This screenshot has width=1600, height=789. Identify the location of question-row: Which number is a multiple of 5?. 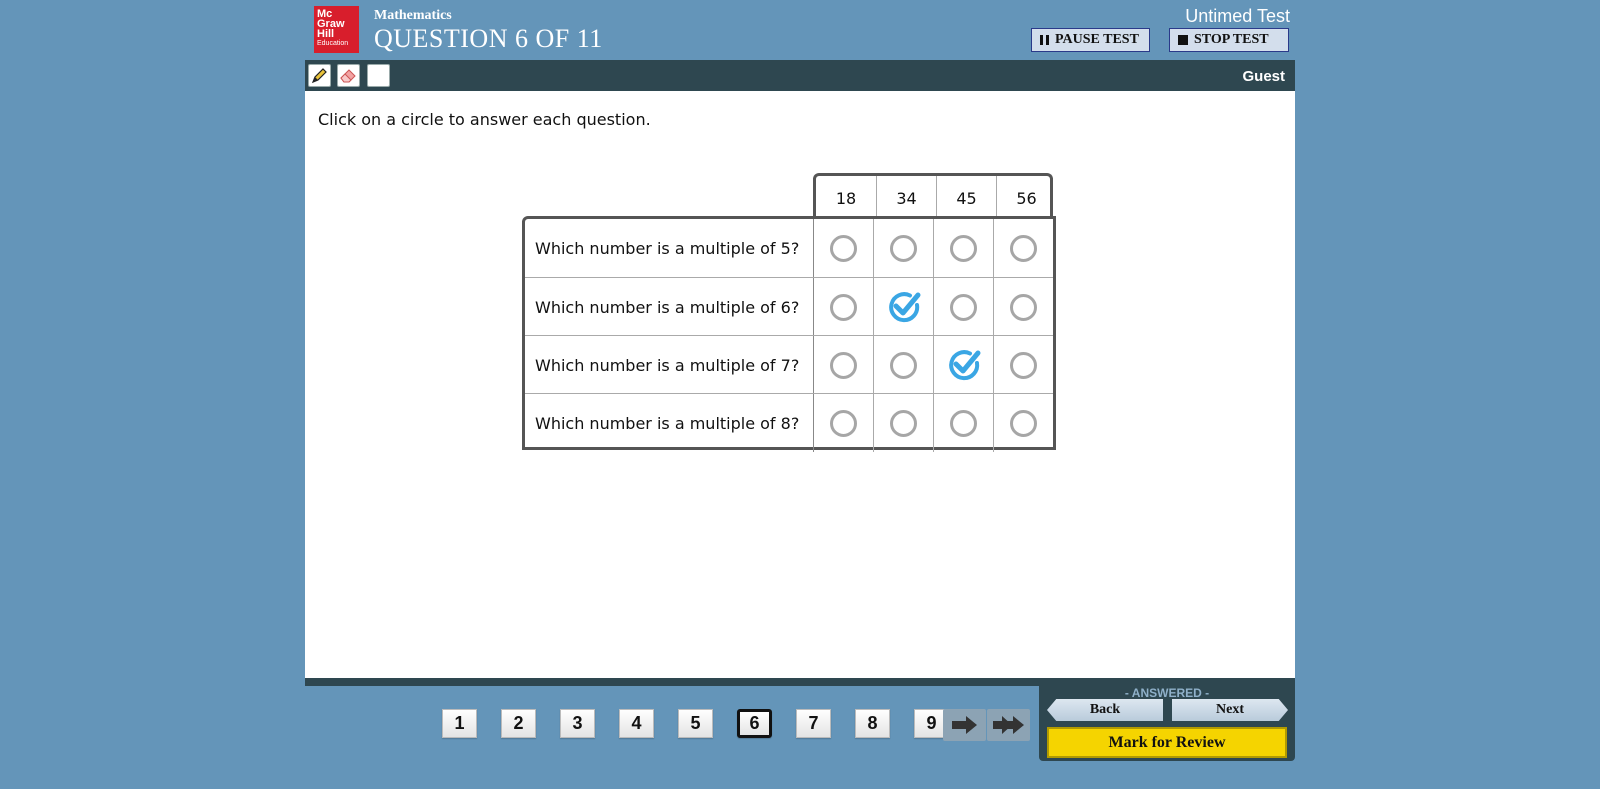
(789, 248).